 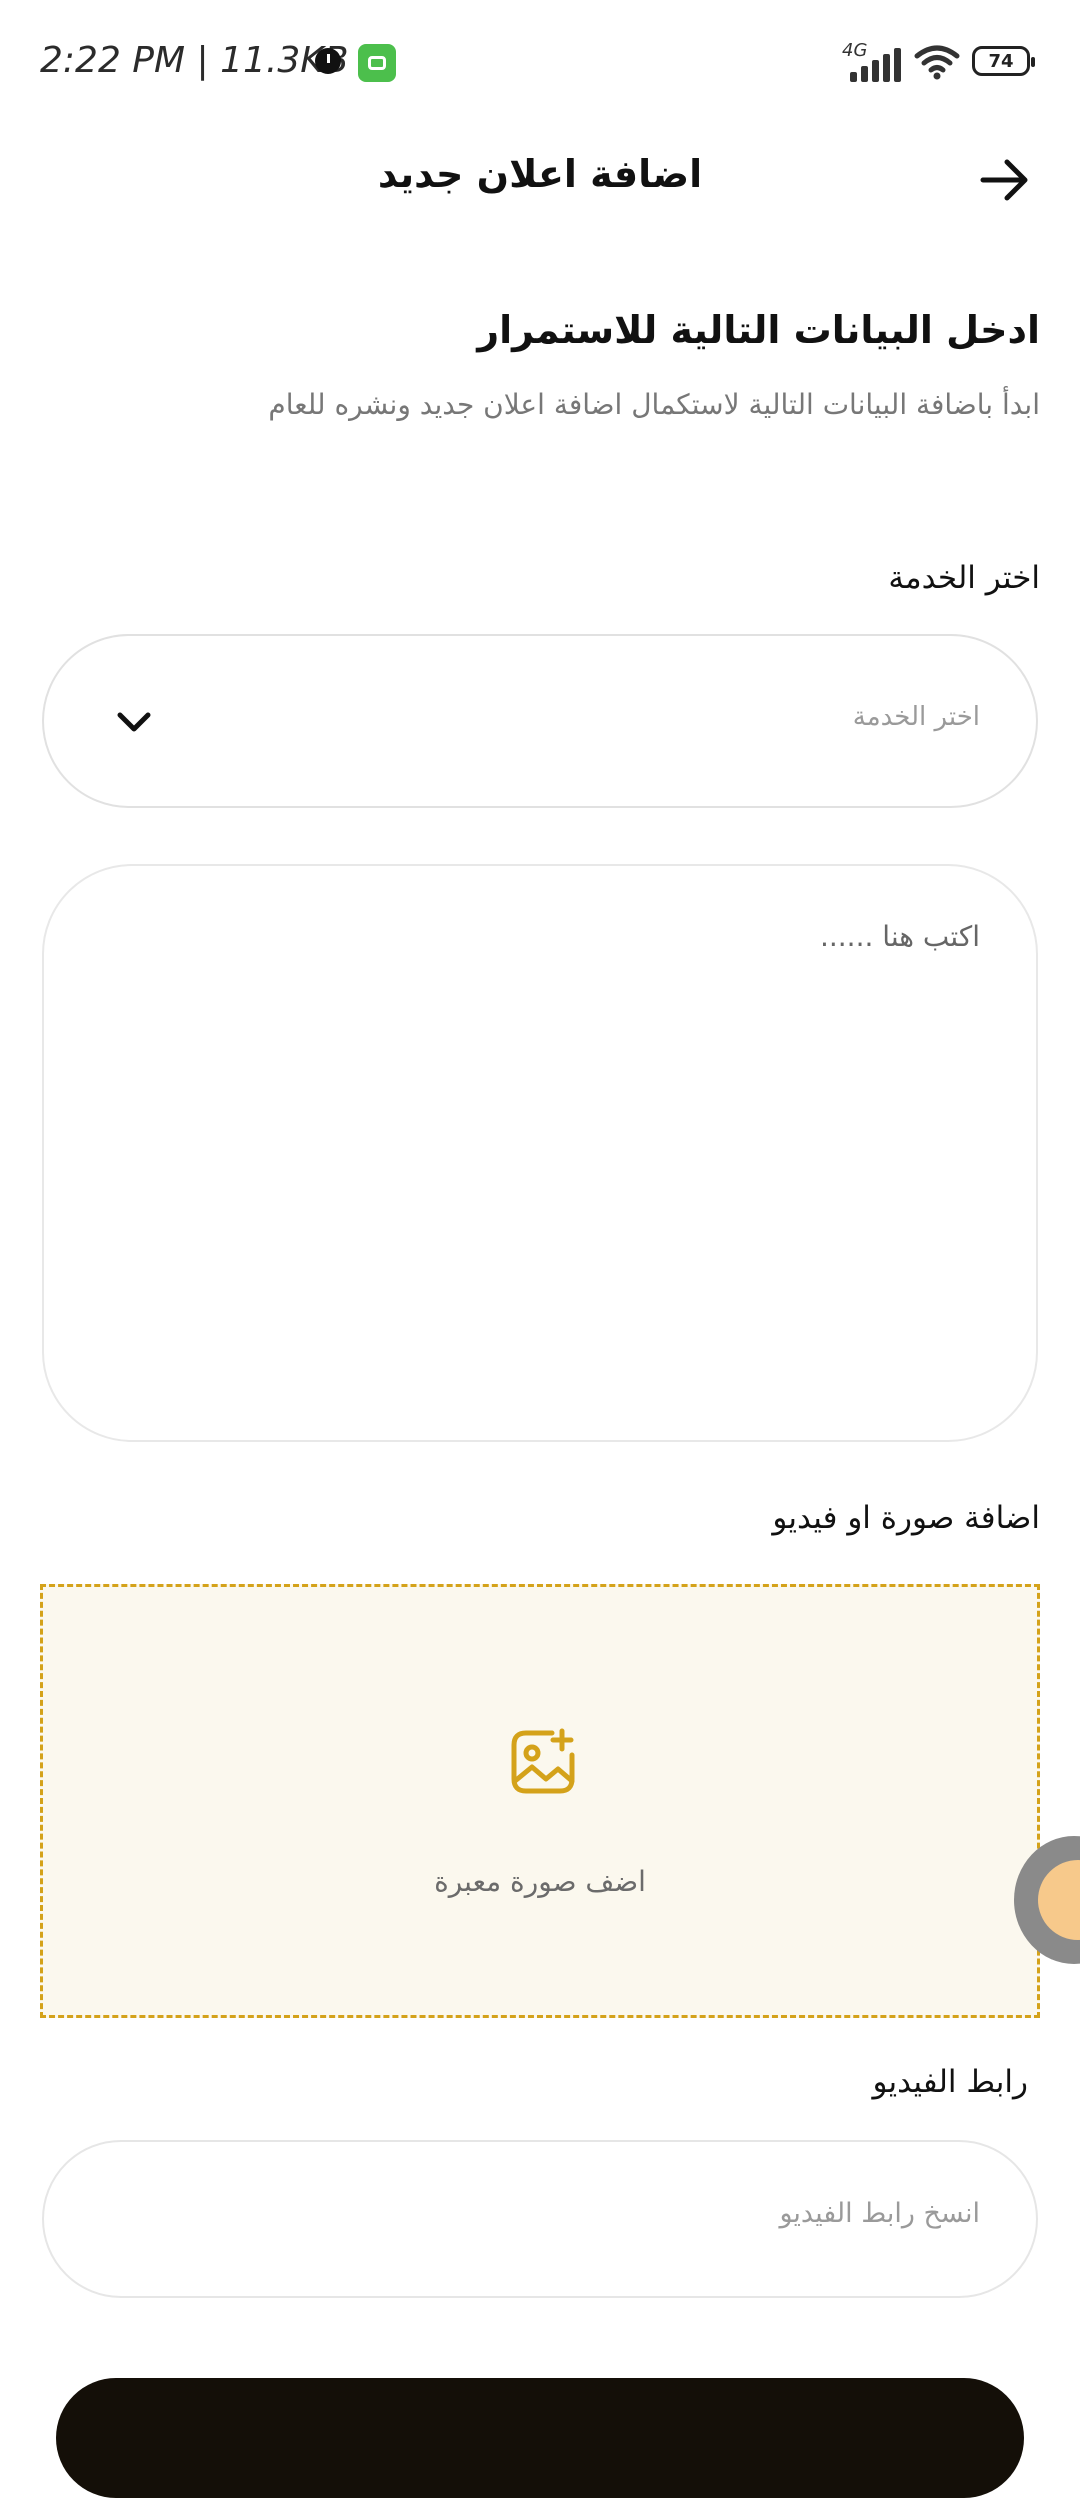 What do you see at coordinates (879, 2213) in the screenshot?
I see `video-link-placeholder: انسخ رابط الفيديو` at bounding box center [879, 2213].